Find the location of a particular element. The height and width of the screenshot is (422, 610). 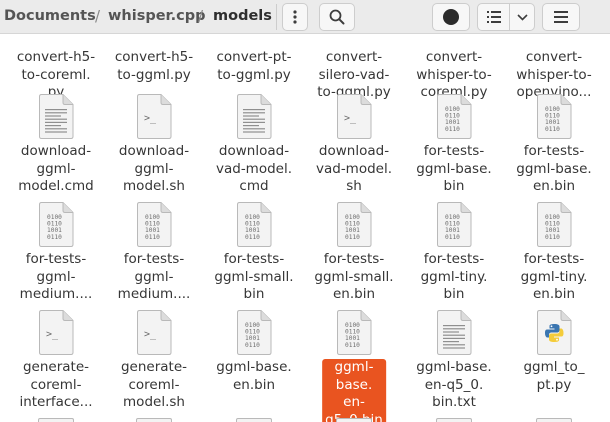

record-button is located at coordinates (451, 17).